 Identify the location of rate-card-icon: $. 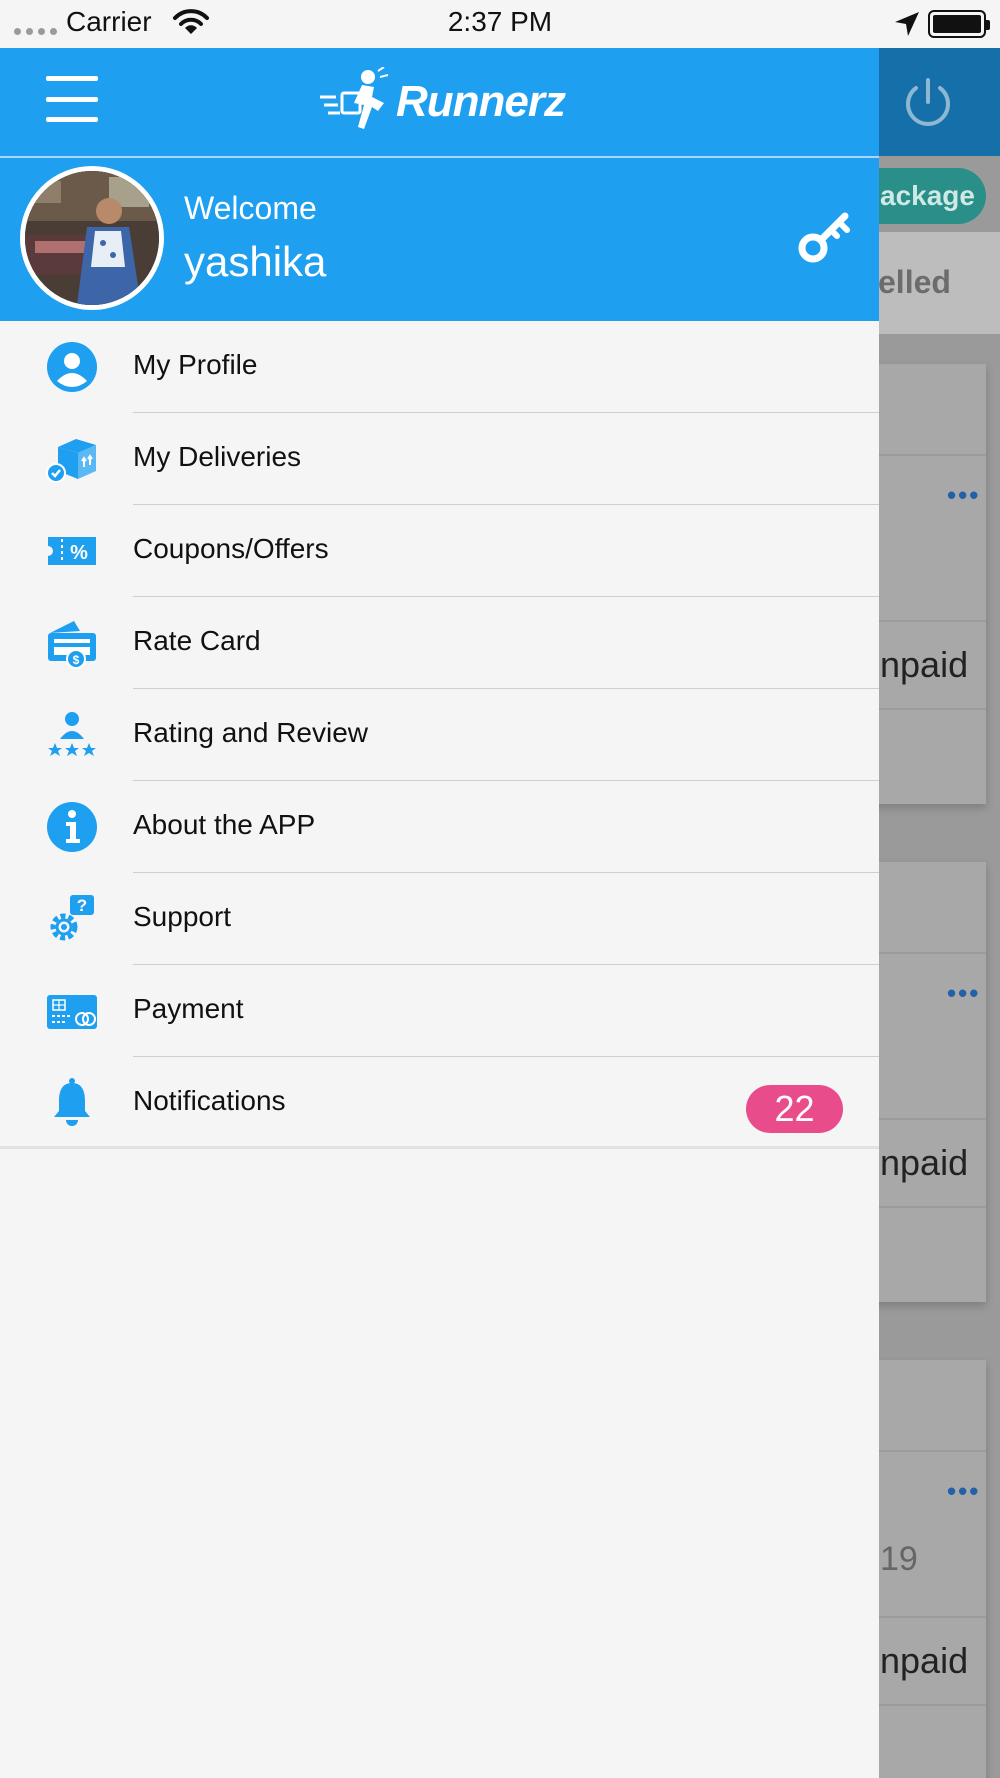
(72, 645).